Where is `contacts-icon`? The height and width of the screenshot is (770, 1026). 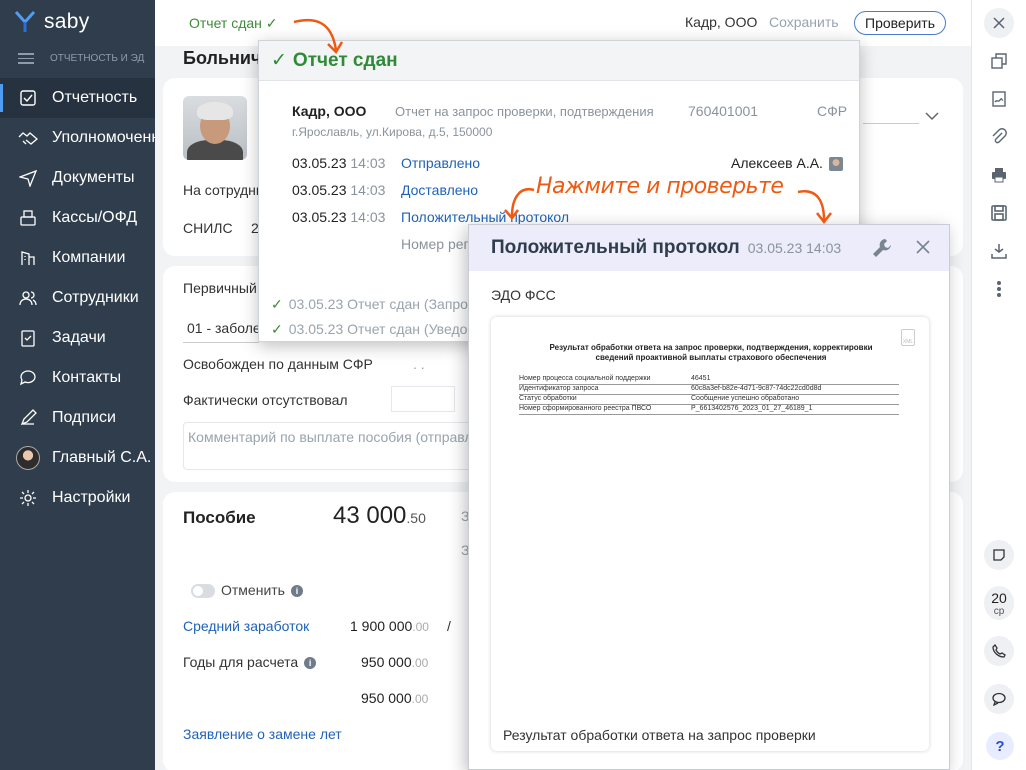
contacts-icon is located at coordinates (28, 378).